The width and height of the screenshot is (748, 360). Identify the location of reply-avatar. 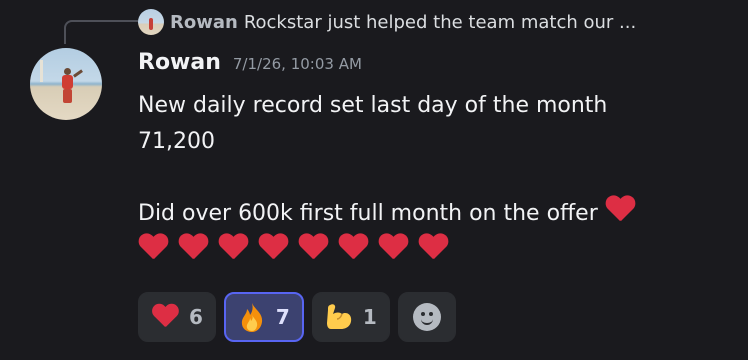
(151, 22).